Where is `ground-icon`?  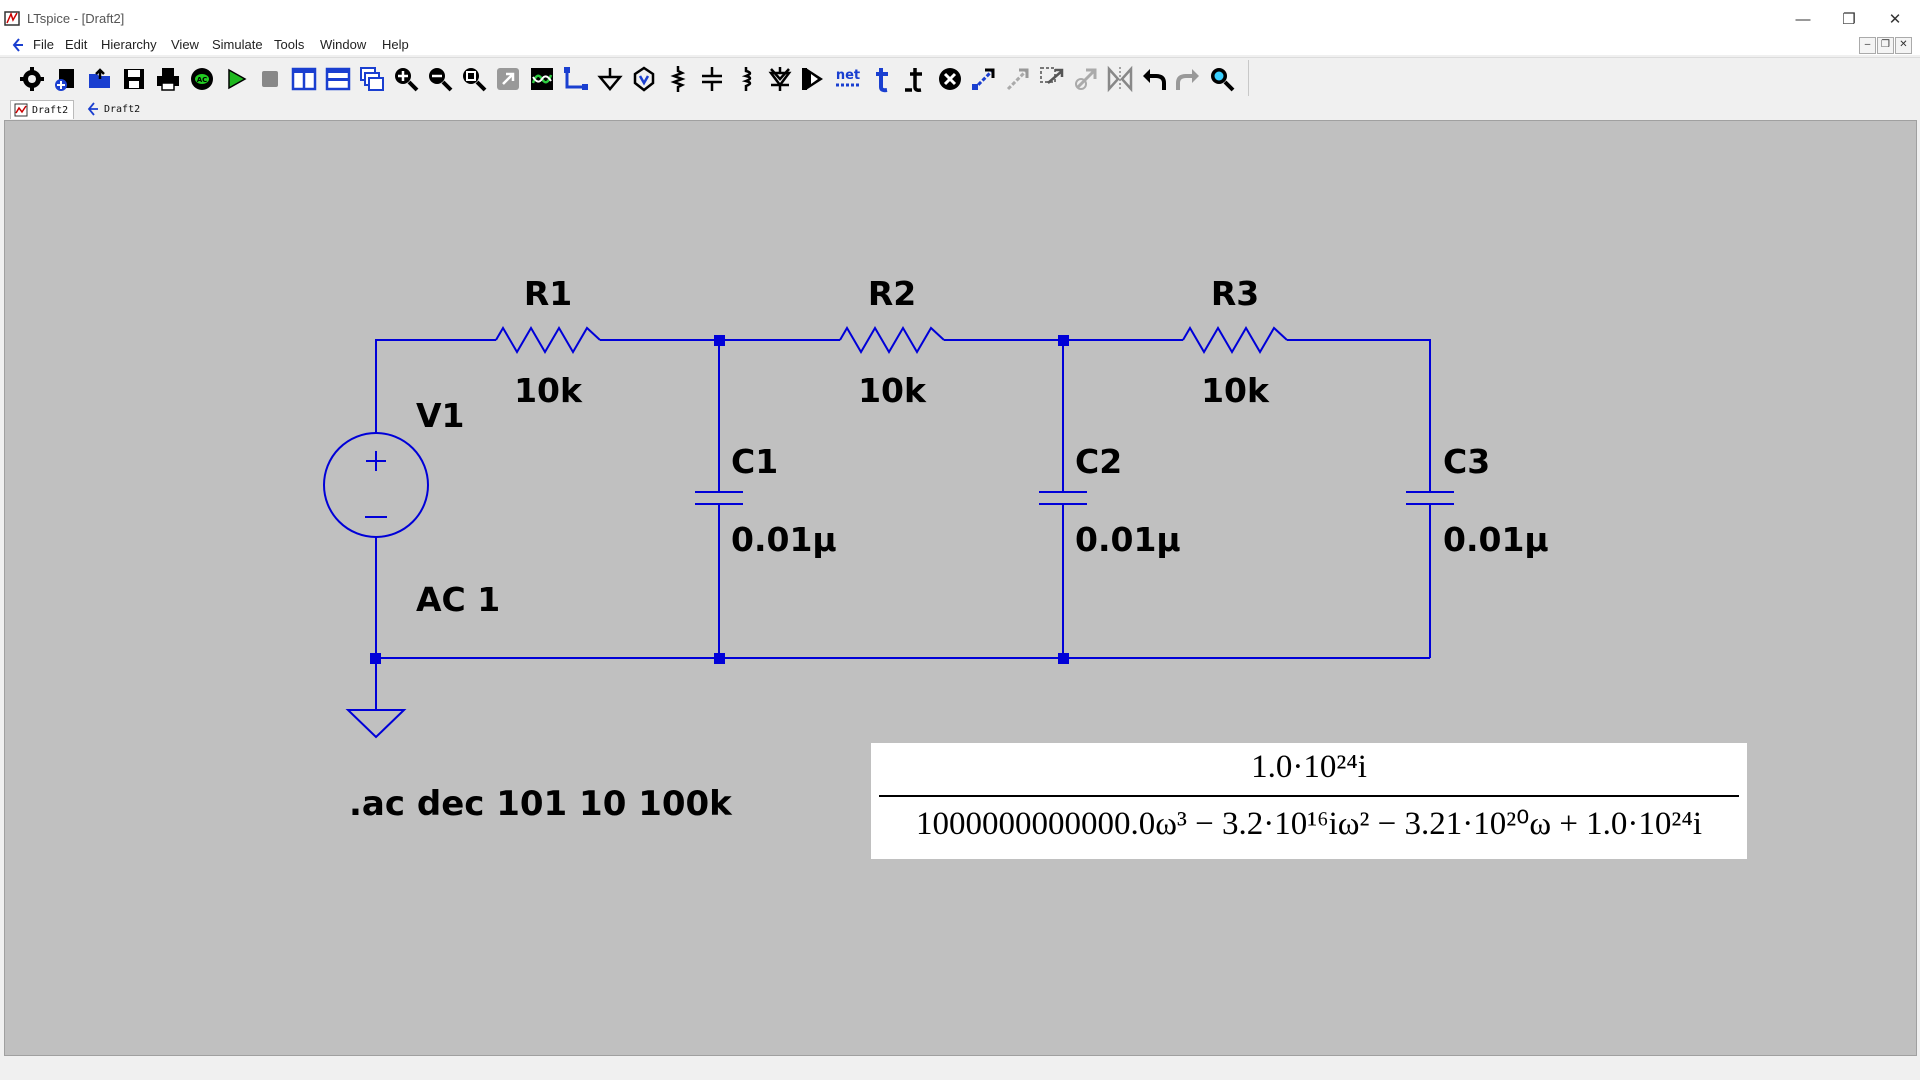
ground-icon is located at coordinates (610, 79).